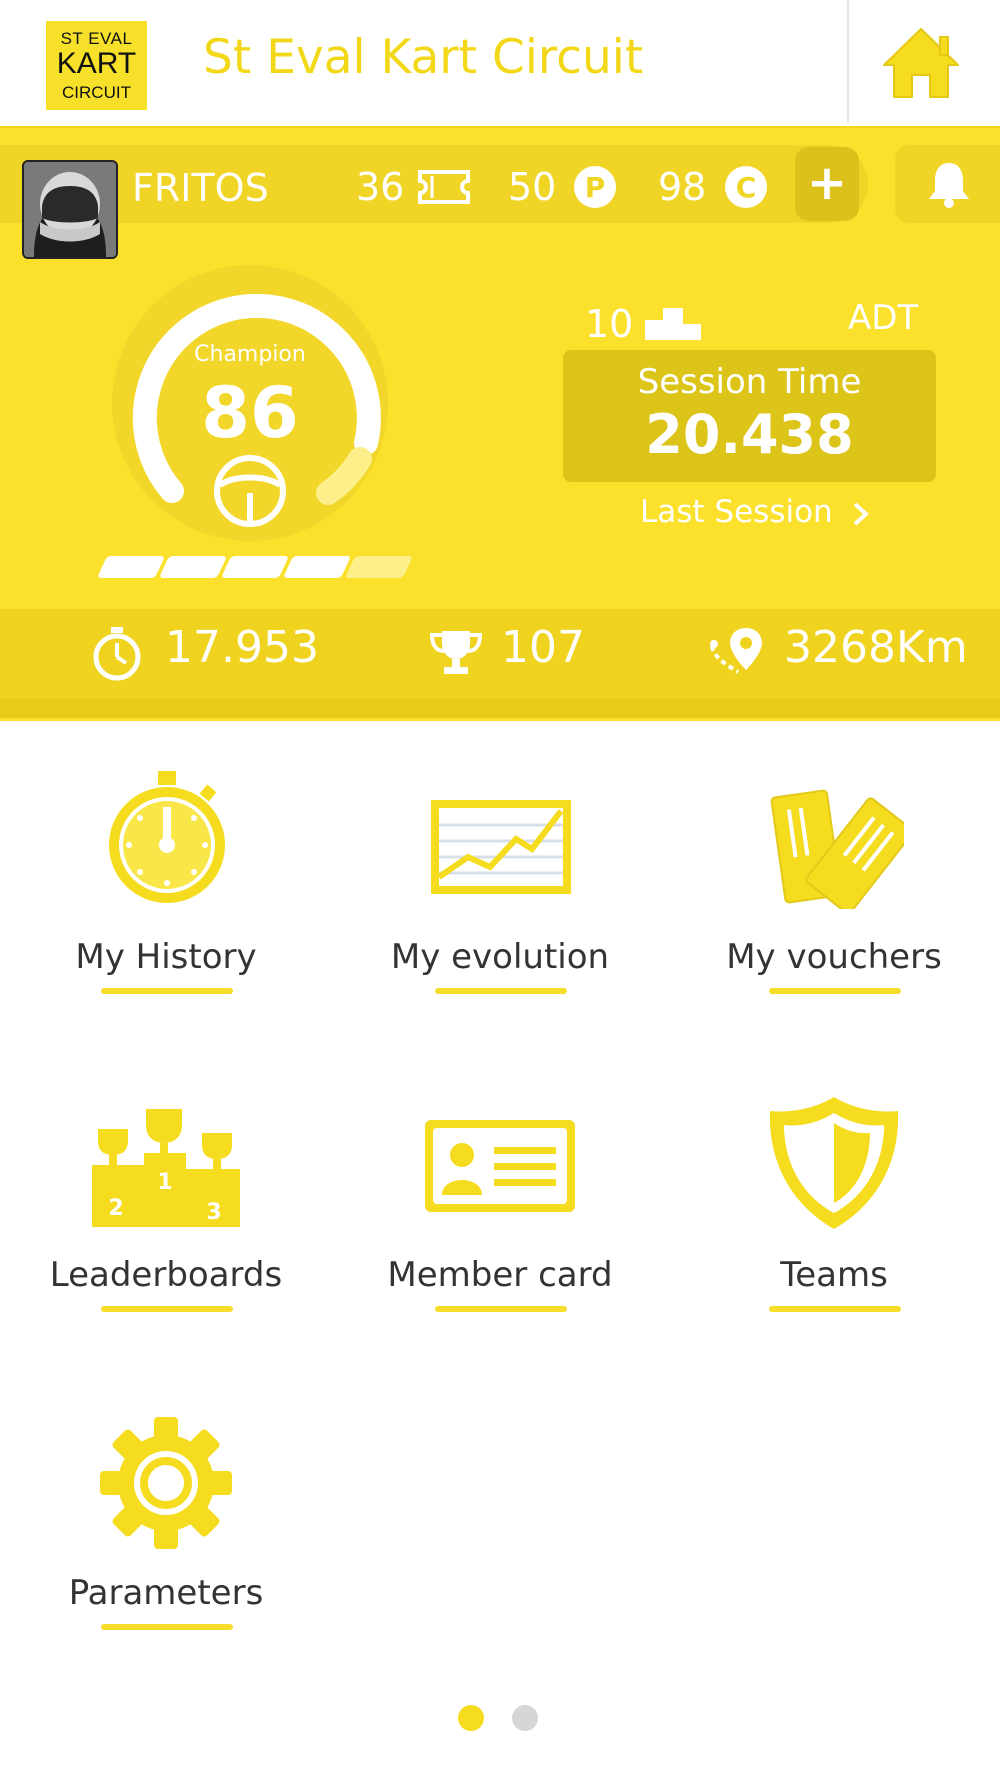 The width and height of the screenshot is (1000, 1778). I want to click on rank-value: 10, so click(609, 324).